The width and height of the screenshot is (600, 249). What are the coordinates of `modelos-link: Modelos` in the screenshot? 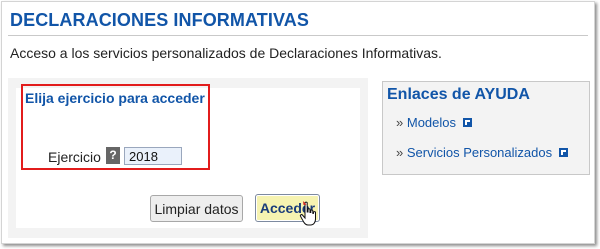 It's located at (431, 122).